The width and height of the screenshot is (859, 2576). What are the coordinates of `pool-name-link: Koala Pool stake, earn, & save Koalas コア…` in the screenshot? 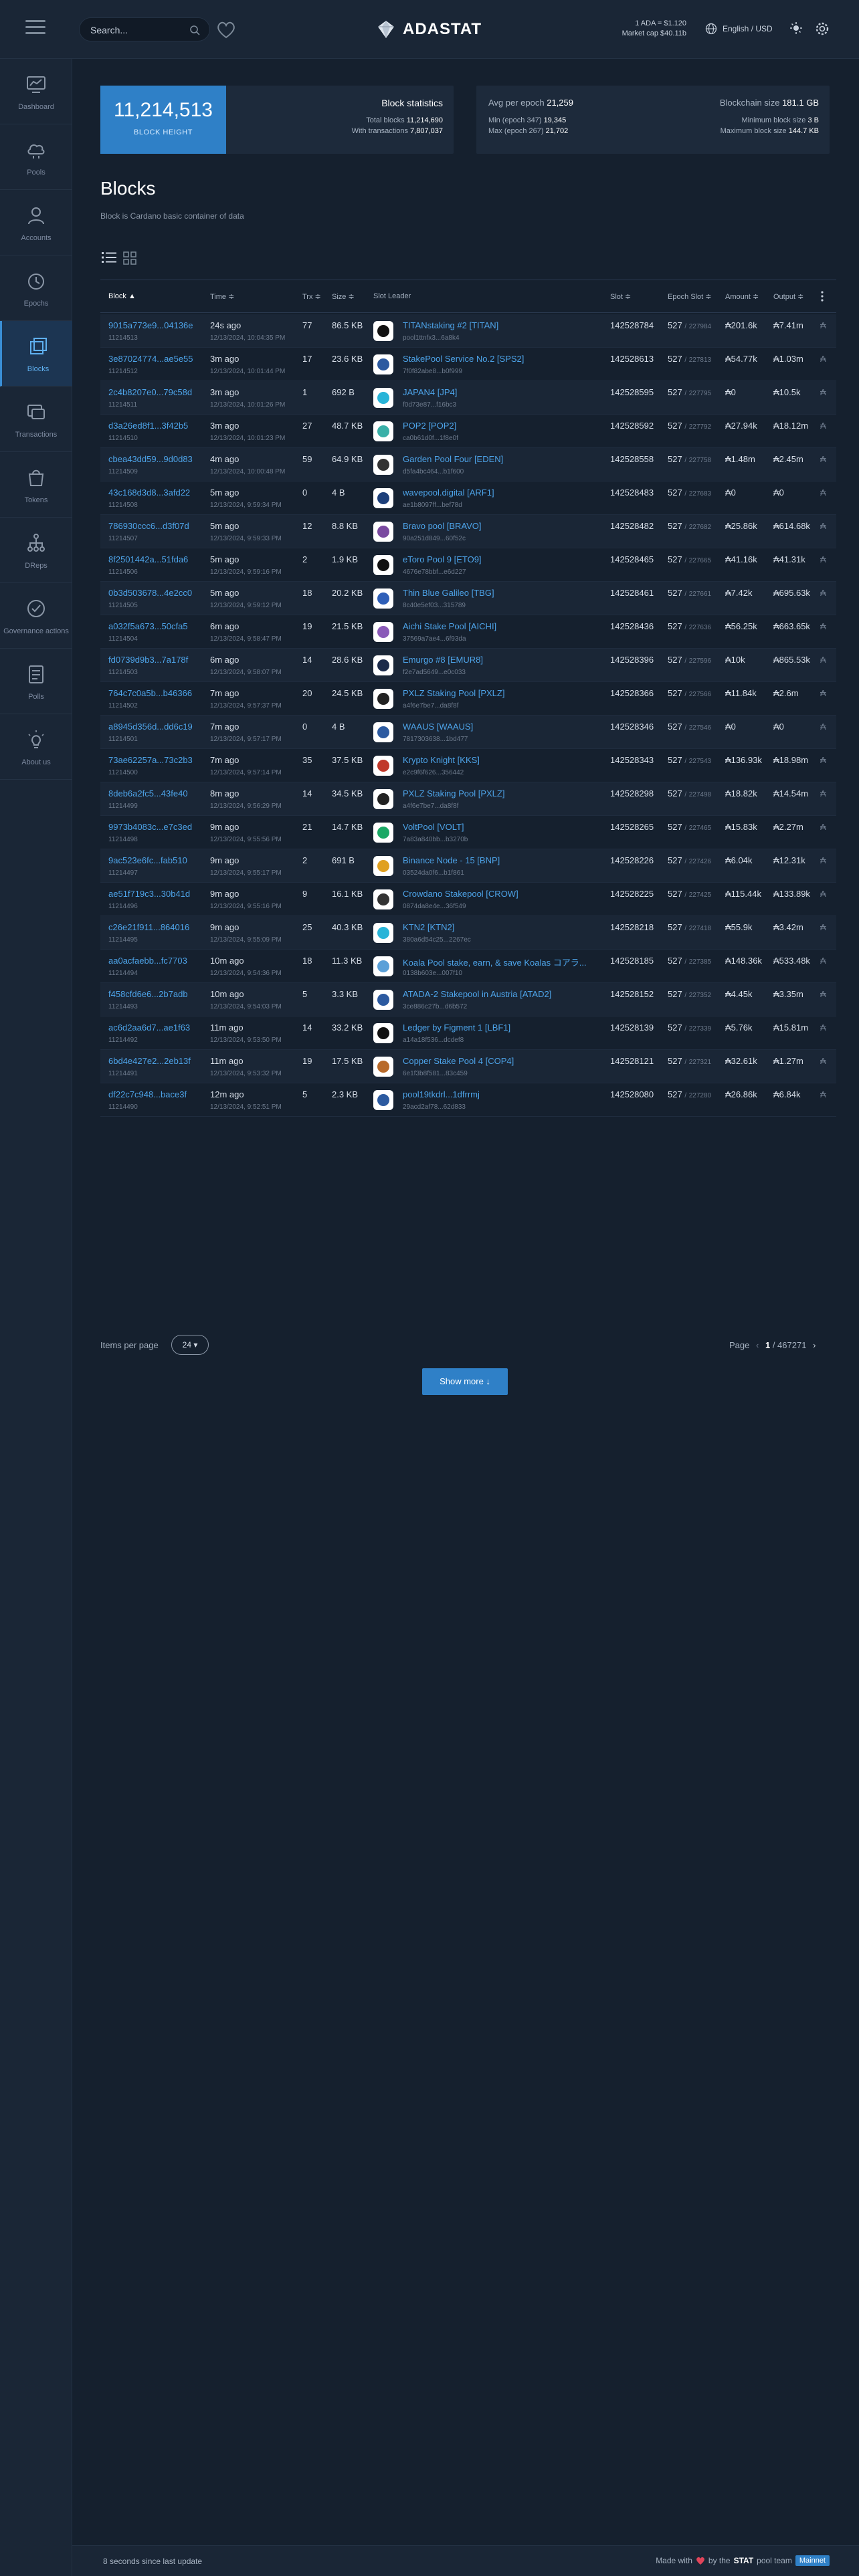 It's located at (495, 962).